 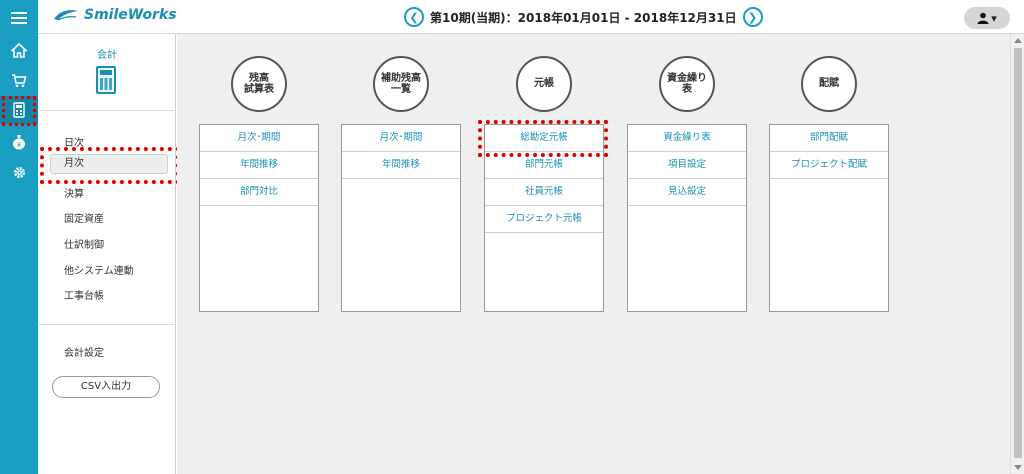 What do you see at coordinates (983, 18) in the screenshot?
I see `user-icon` at bounding box center [983, 18].